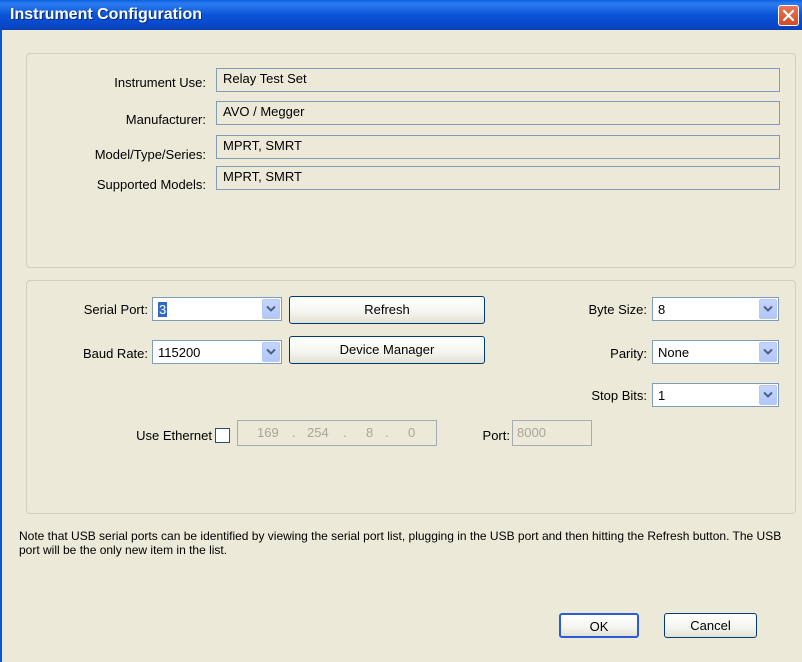  I want to click on supported-models-field: MPRT, SMRT, so click(498, 178).